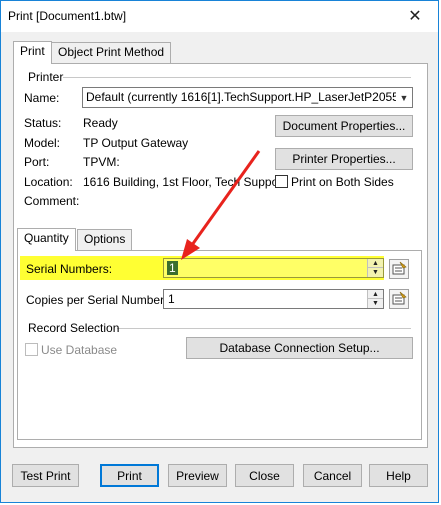 Image resolution: width=441 pixels, height=505 pixels. Describe the element at coordinates (332, 475) in the screenshot. I see `cancel-button: Cancel` at that location.